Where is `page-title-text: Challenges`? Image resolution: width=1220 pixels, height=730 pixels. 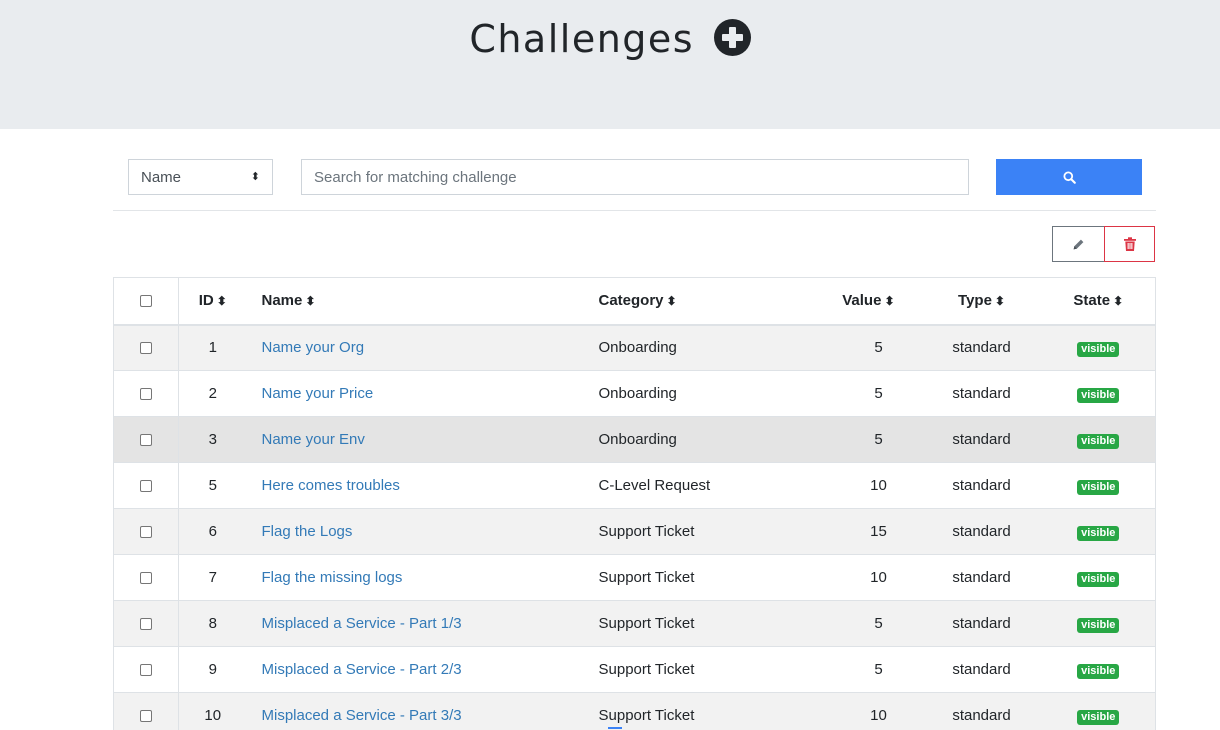
page-title-text: Challenges is located at coordinates (582, 39).